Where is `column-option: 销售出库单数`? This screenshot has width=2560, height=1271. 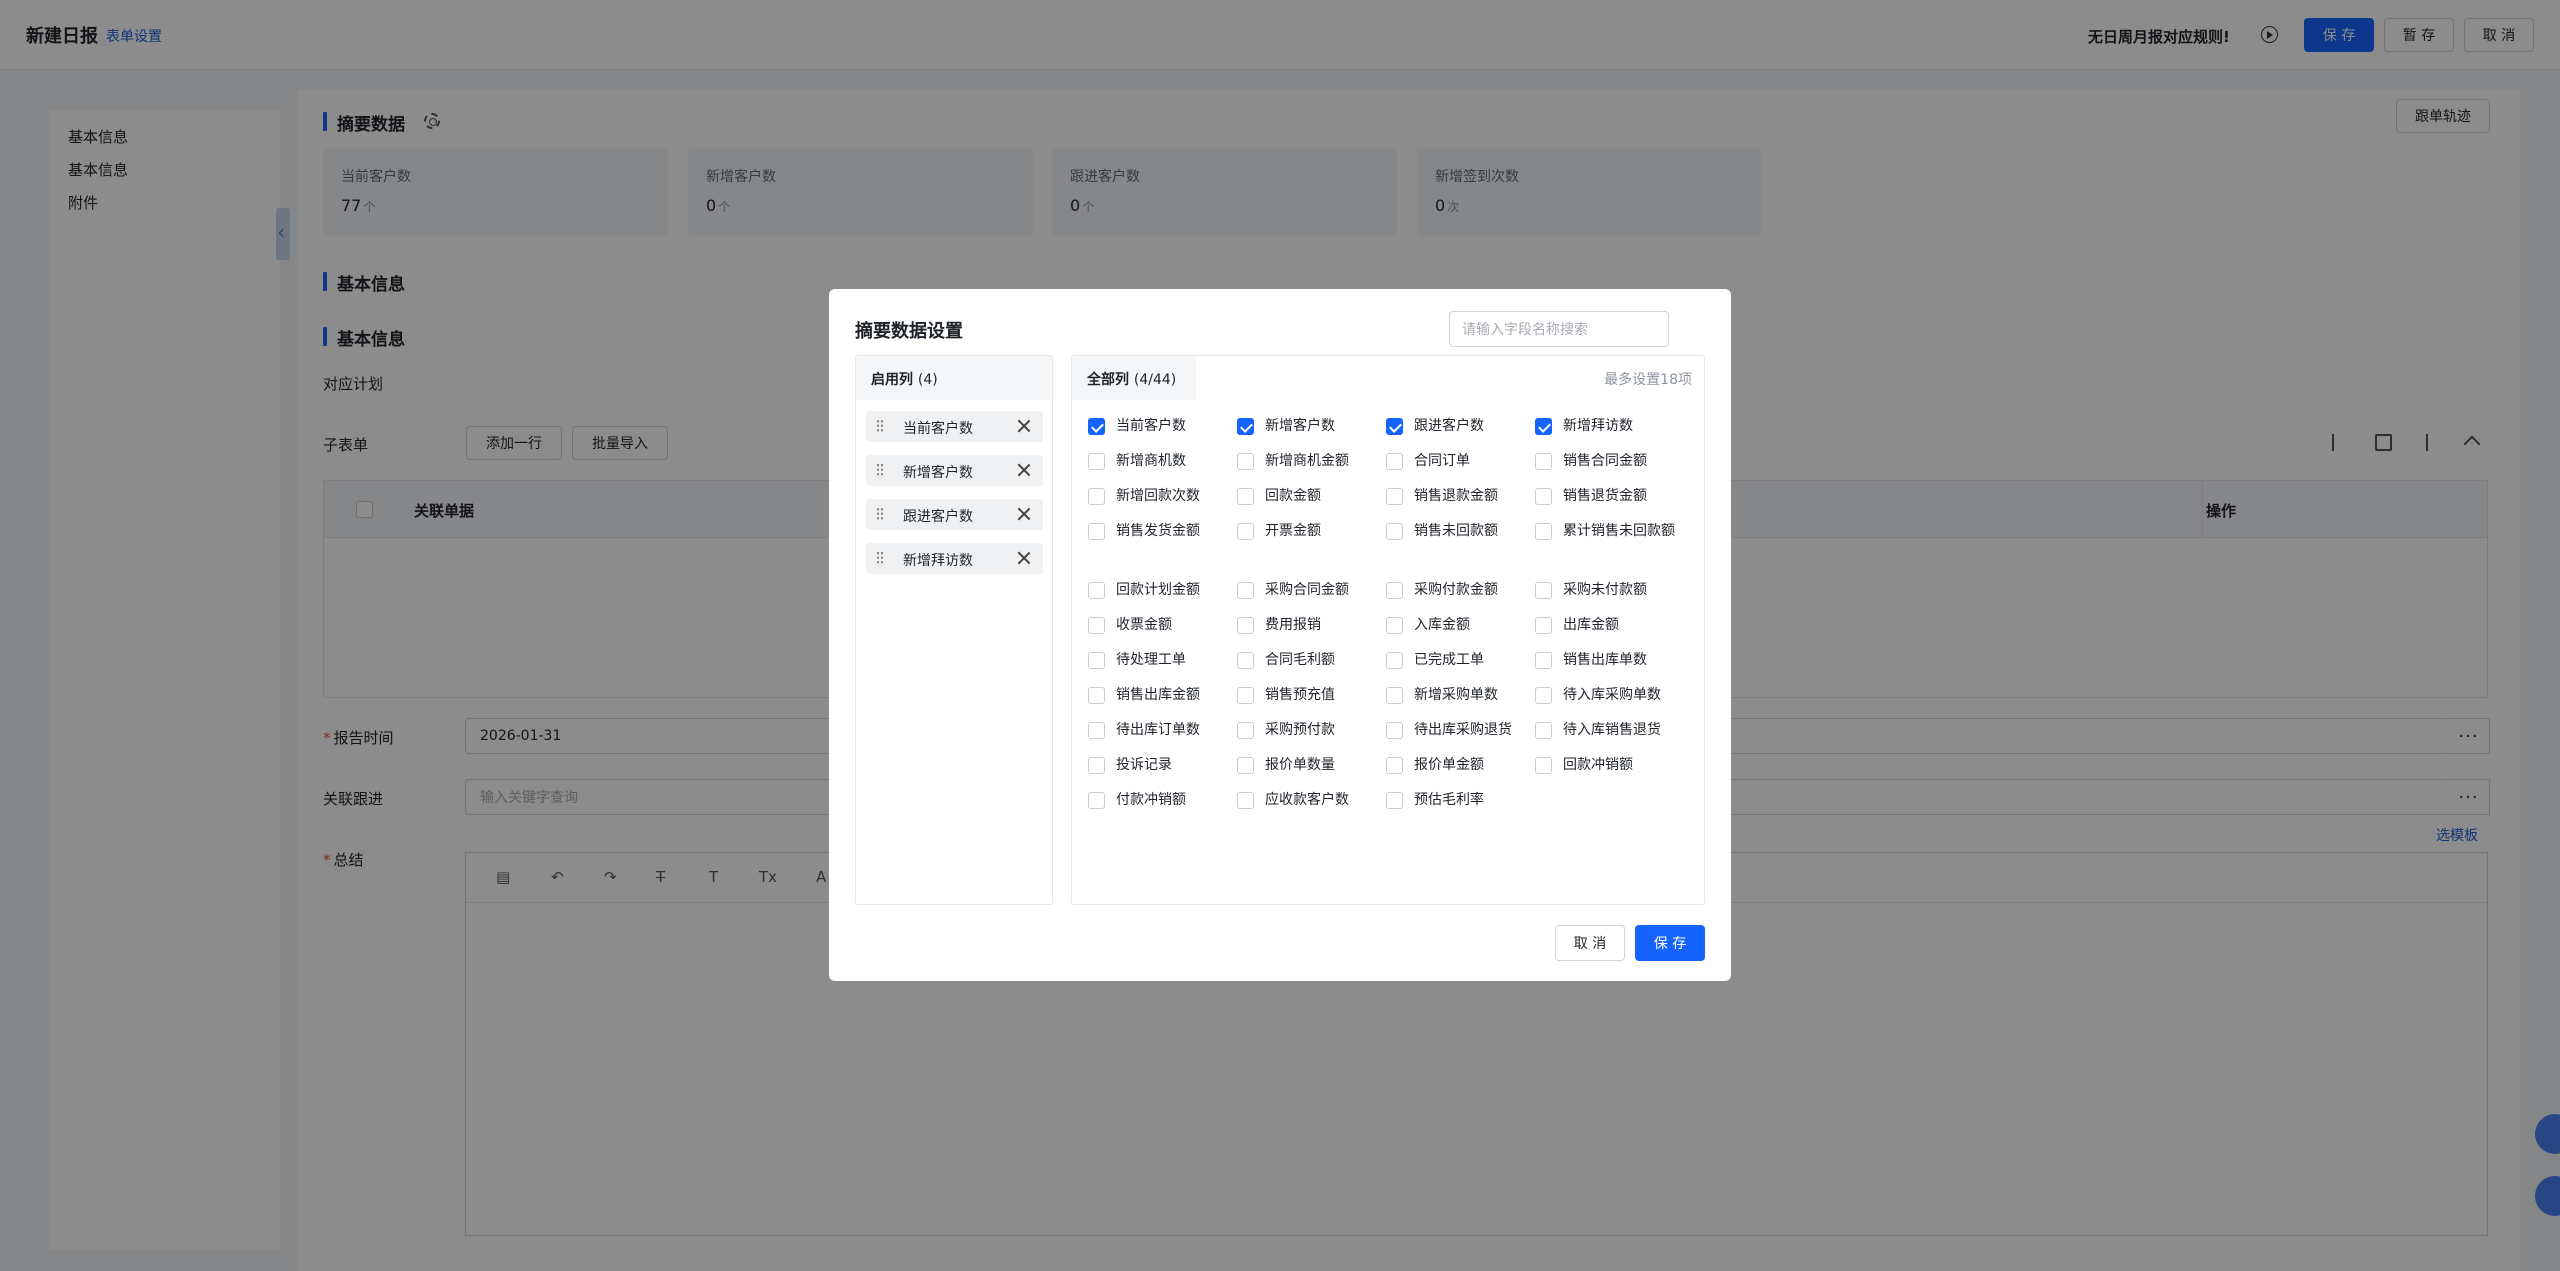 column-option: 销售出库单数 is located at coordinates (1610, 660).